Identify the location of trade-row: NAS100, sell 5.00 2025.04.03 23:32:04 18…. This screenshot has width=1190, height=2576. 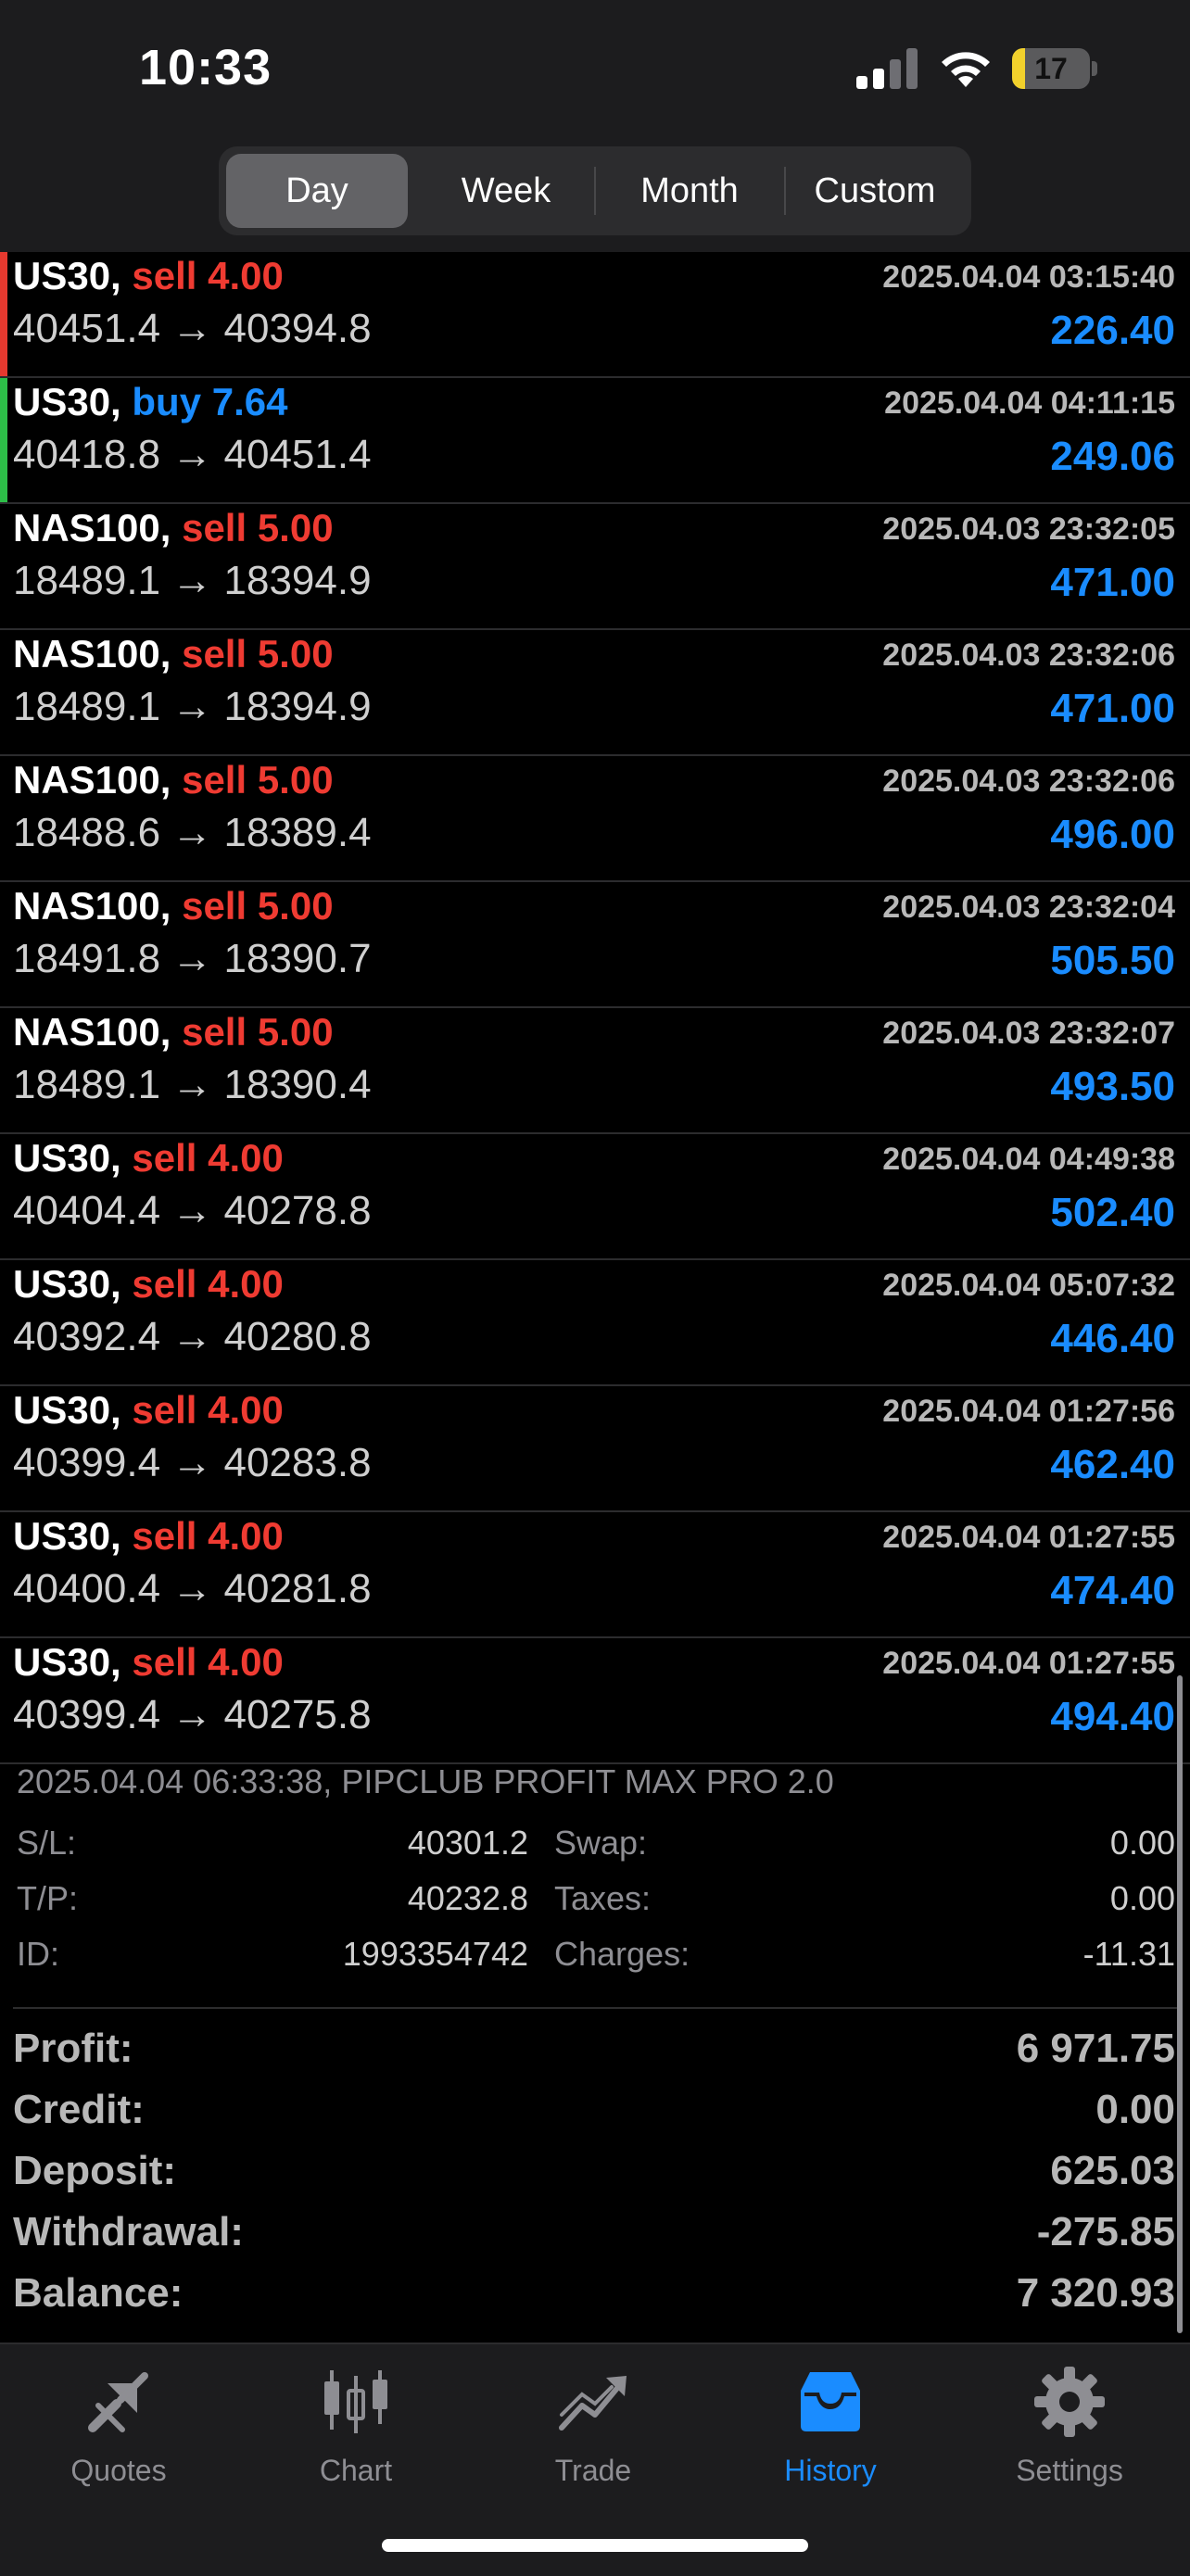
(595, 945).